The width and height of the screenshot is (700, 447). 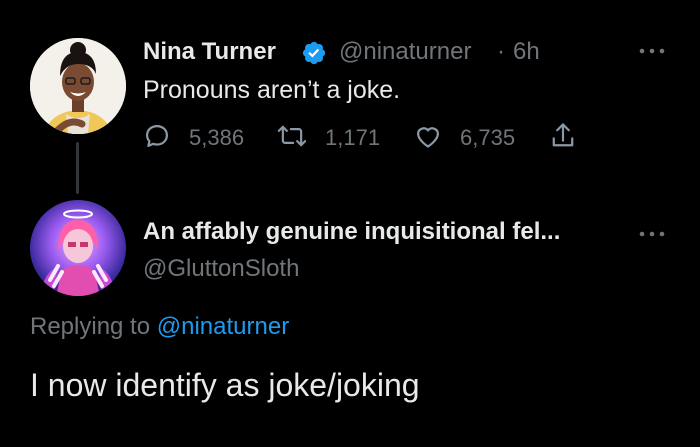 I want to click on avatar-portrait-image, so click(x=78, y=86).